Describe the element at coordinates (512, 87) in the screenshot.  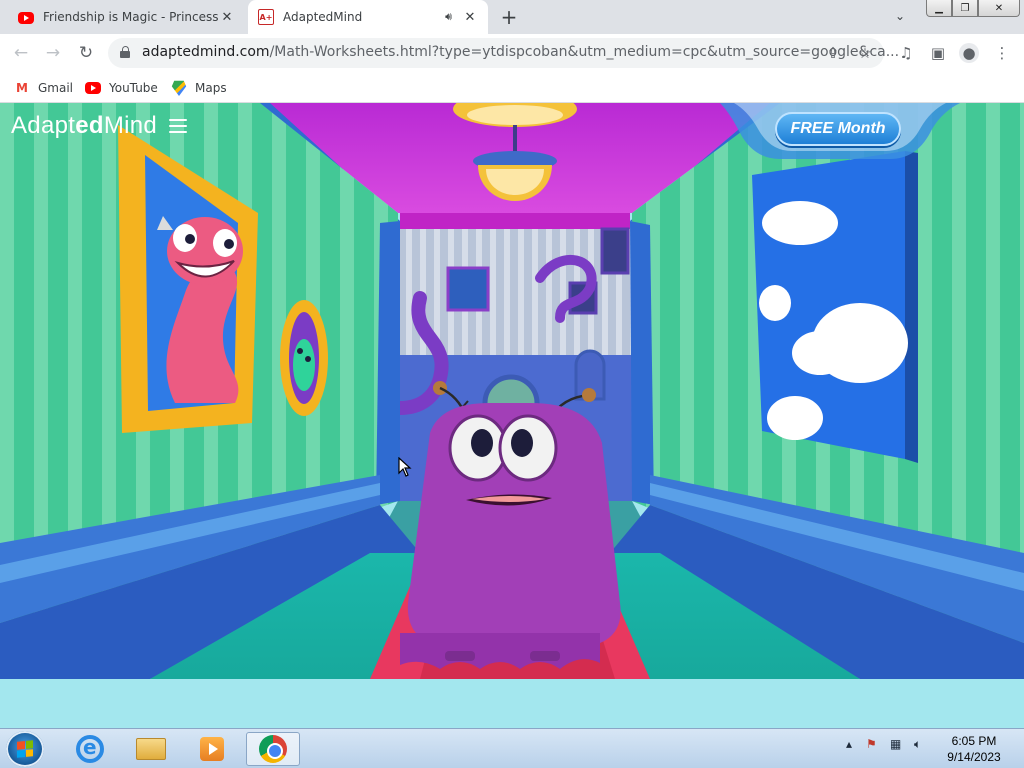
I see `bookmarks-bar: M Gmail YouTube Maps` at that location.